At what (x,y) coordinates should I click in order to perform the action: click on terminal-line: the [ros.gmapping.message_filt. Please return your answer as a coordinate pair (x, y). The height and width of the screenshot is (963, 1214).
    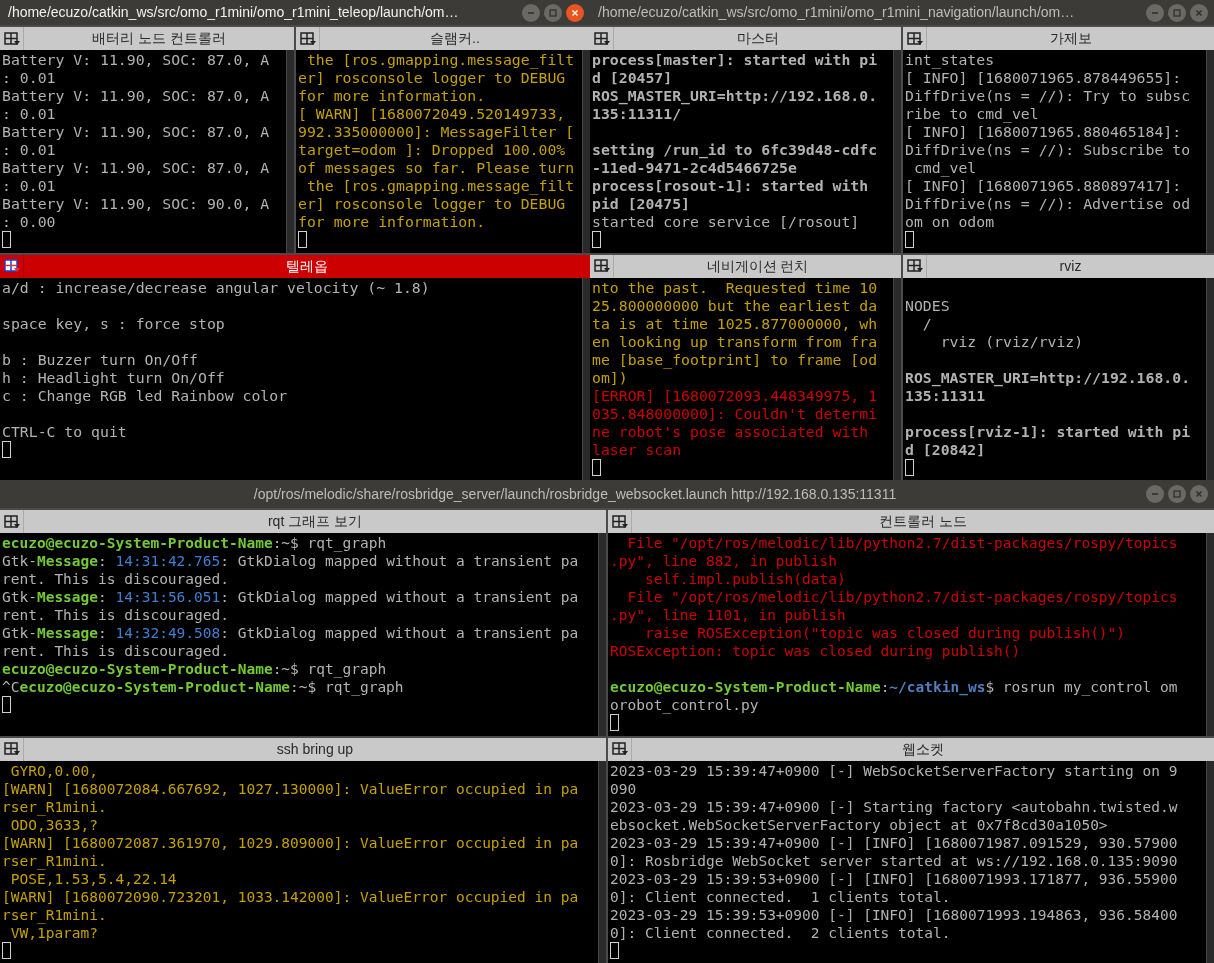
    Looking at the image, I should click on (440, 186).